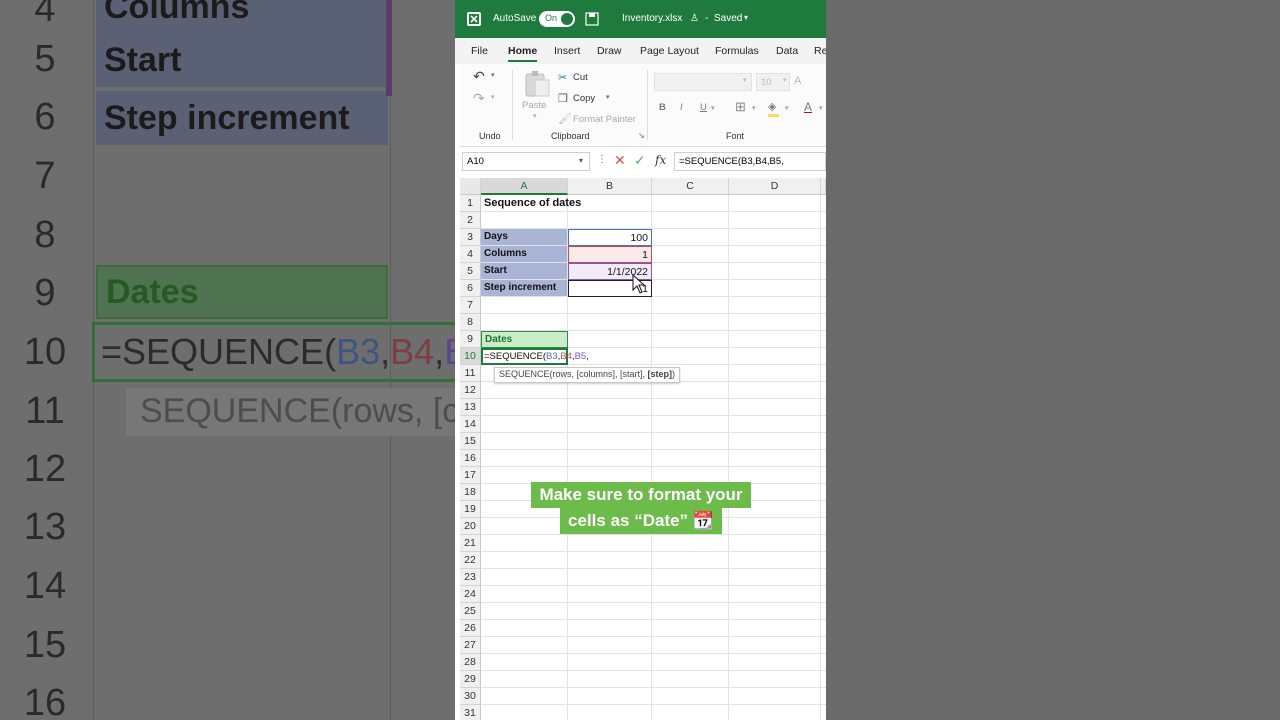 This screenshot has width=1280, height=720. What do you see at coordinates (660, 160) in the screenshot?
I see `insert-function-button: fx` at bounding box center [660, 160].